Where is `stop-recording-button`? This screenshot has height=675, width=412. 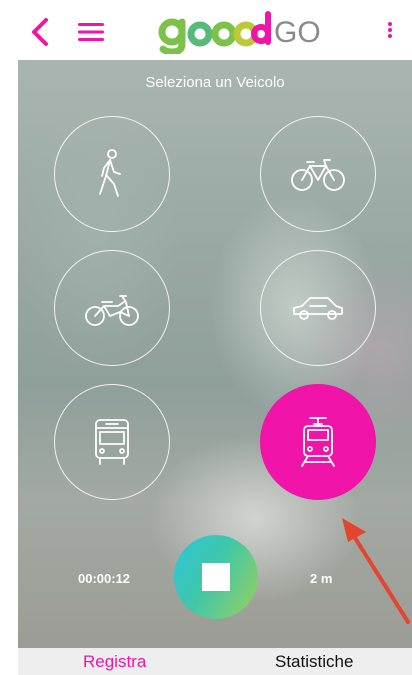
stop-recording-button is located at coordinates (216, 577).